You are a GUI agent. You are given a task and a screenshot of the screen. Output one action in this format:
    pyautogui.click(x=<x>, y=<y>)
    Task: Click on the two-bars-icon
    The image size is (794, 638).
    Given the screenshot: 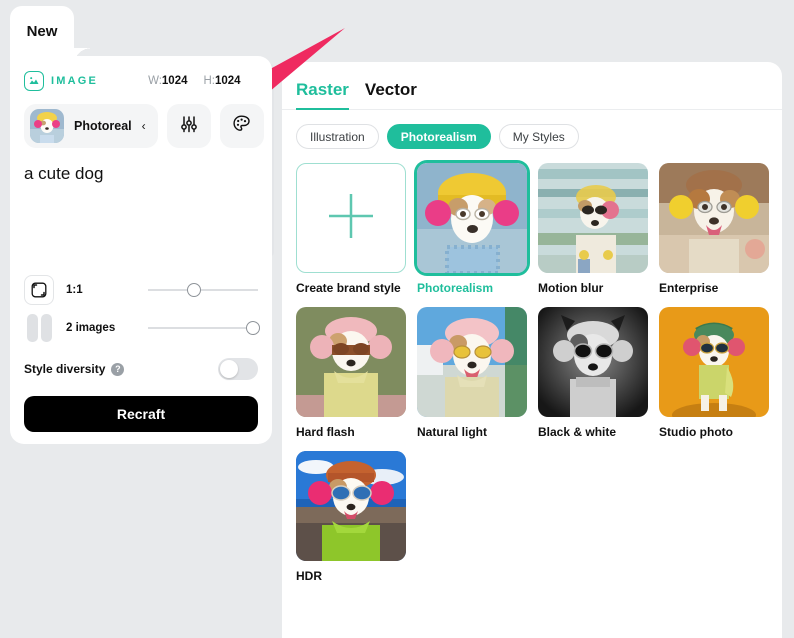 What is the action you would take?
    pyautogui.click(x=39, y=328)
    